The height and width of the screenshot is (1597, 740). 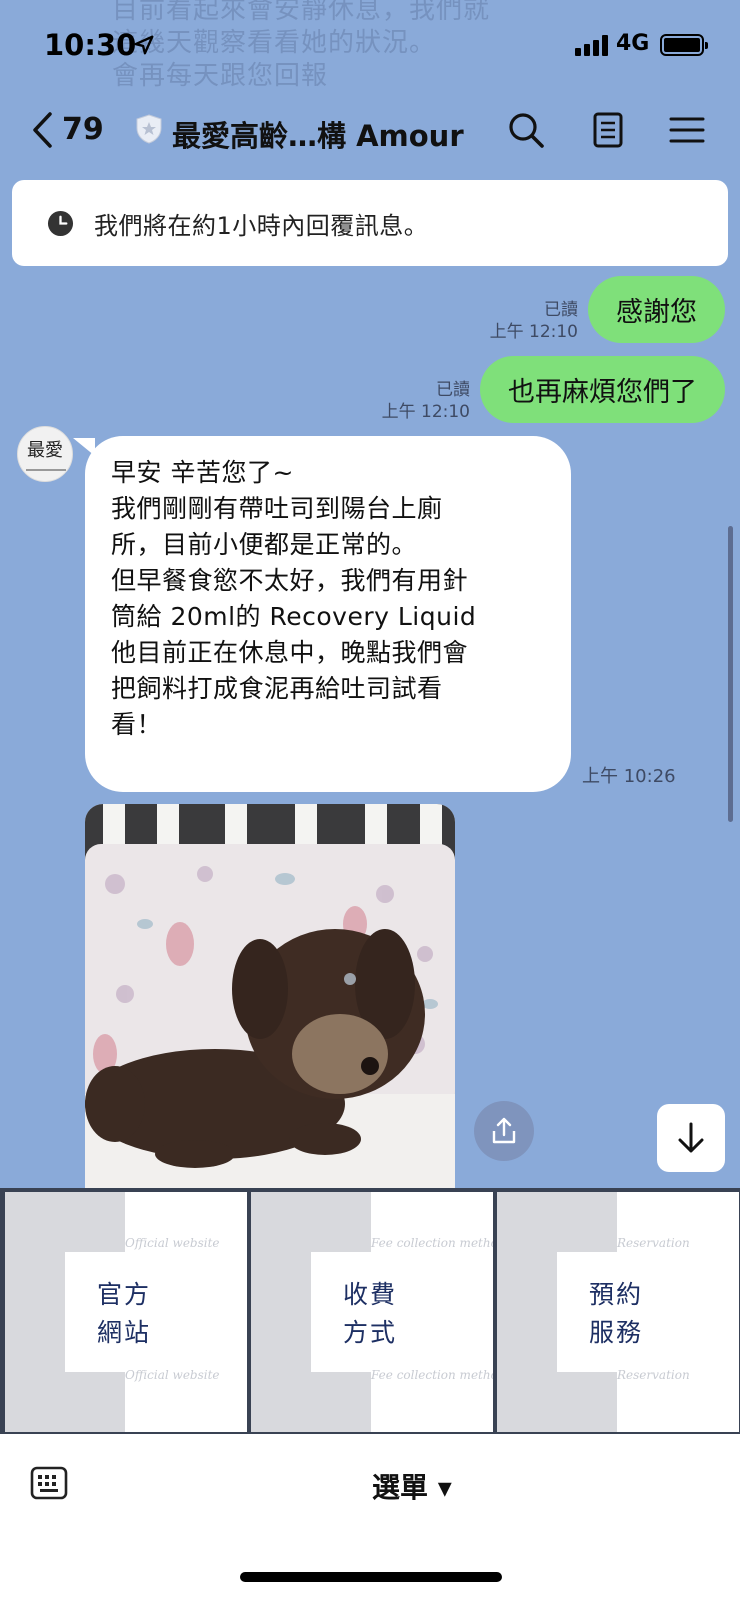 I want to click on battery-icon, so click(x=684, y=45).